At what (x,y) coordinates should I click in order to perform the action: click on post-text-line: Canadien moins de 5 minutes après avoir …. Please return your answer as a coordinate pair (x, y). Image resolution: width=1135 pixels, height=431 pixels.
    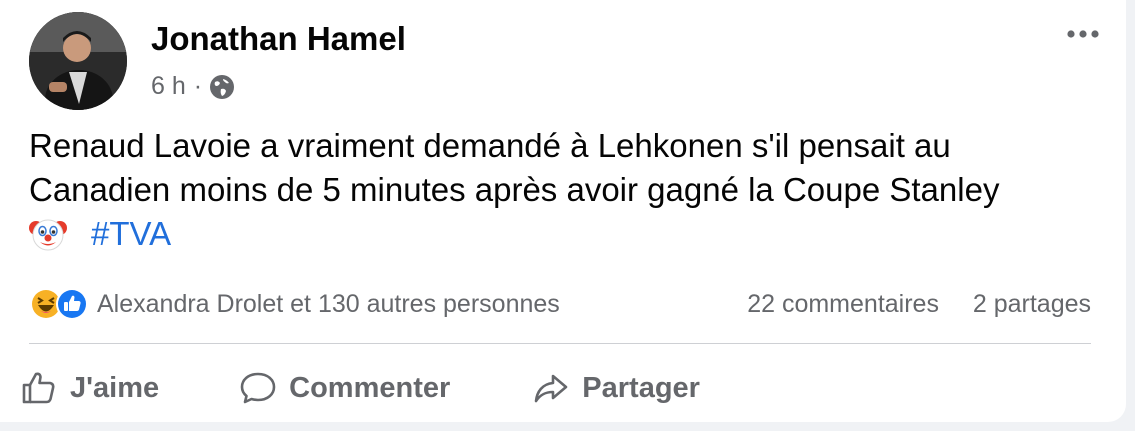
    Looking at the image, I should click on (514, 189).